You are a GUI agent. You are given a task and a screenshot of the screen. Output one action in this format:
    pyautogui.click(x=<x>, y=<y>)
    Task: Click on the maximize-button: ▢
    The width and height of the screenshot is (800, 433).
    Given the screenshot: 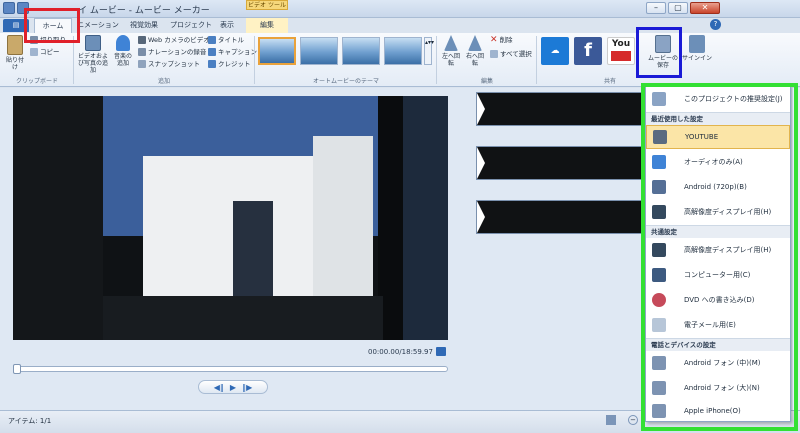 What is the action you would take?
    pyautogui.click(x=678, y=8)
    